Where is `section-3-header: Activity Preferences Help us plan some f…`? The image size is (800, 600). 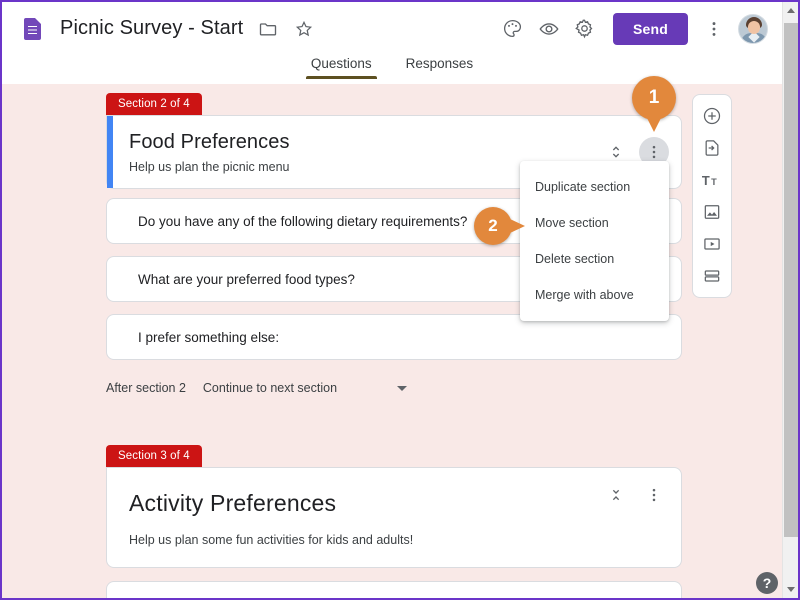
section-3-header: Activity Preferences Help us plan some f… is located at coordinates (394, 517).